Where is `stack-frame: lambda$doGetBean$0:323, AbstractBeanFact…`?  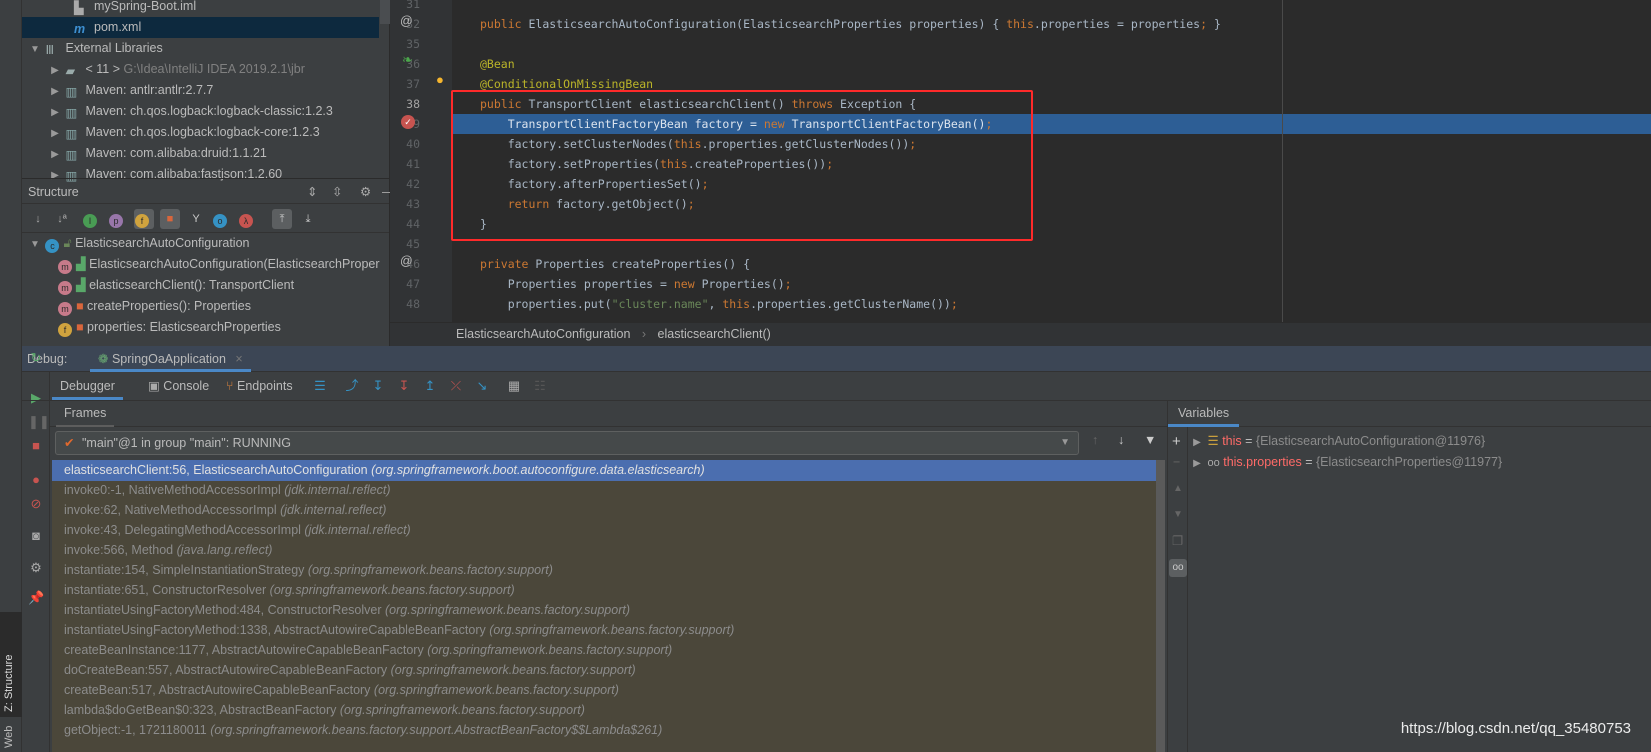
stack-frame: lambda$doGetBean$0:323, AbstractBeanFact… is located at coordinates (604, 710).